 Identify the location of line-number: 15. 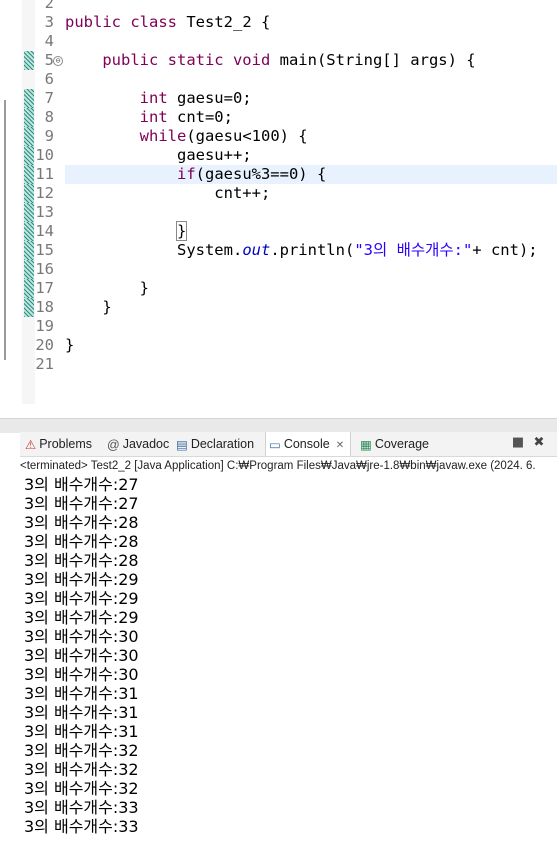
(44, 250).